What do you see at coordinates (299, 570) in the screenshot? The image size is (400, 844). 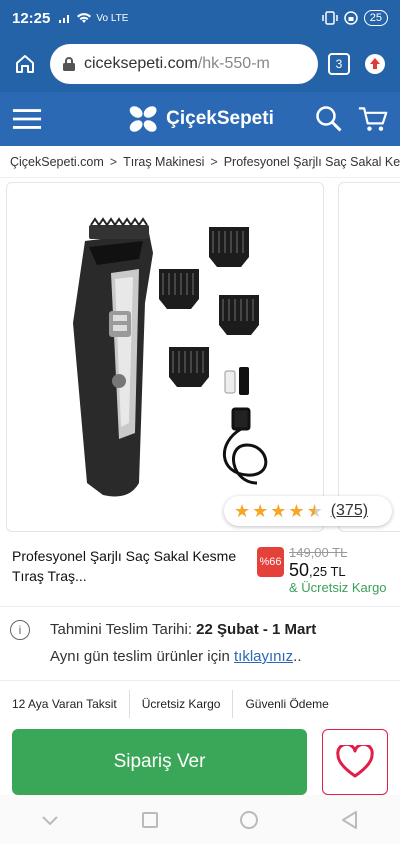 I see `price-main: 50` at bounding box center [299, 570].